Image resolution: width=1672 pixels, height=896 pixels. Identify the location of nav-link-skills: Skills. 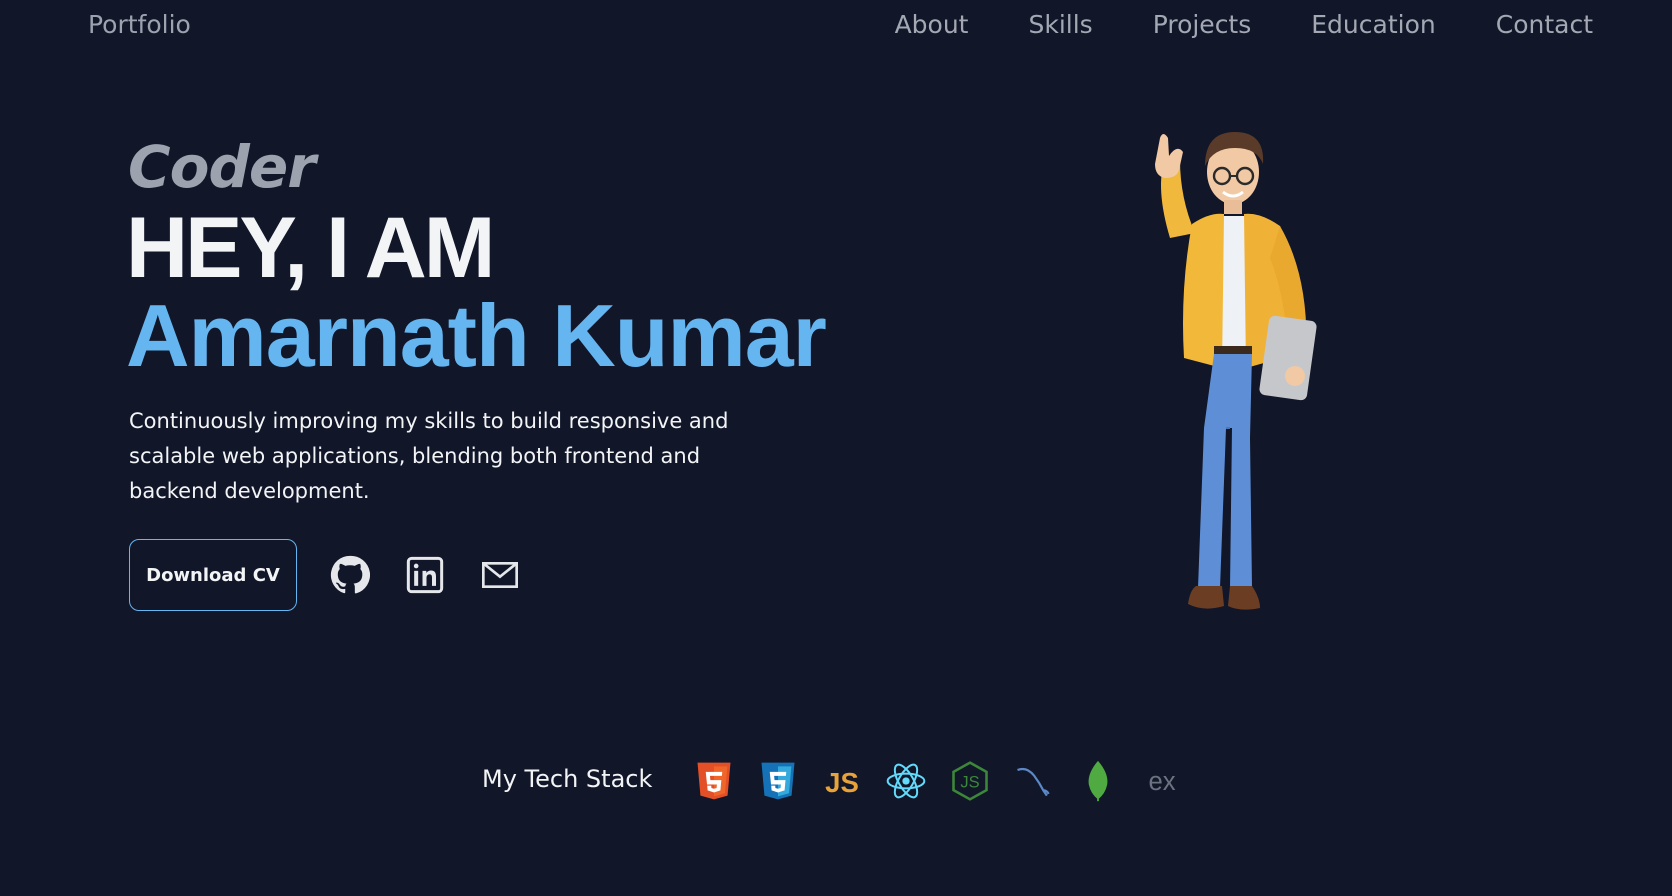
(1060, 24).